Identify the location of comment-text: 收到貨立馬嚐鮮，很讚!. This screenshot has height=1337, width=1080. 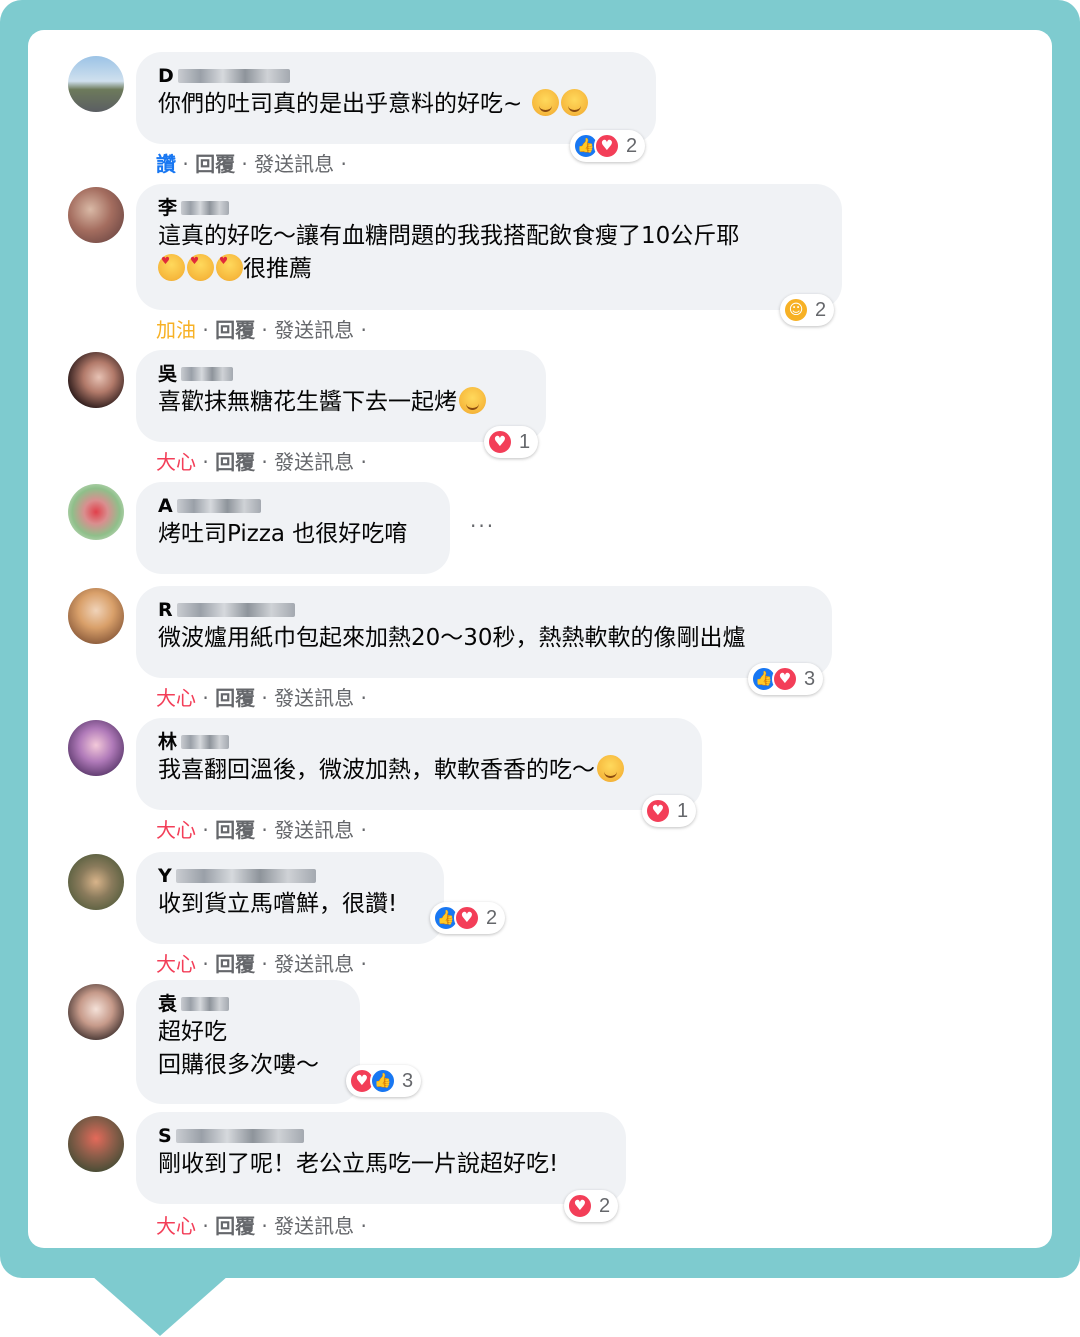
(278, 904).